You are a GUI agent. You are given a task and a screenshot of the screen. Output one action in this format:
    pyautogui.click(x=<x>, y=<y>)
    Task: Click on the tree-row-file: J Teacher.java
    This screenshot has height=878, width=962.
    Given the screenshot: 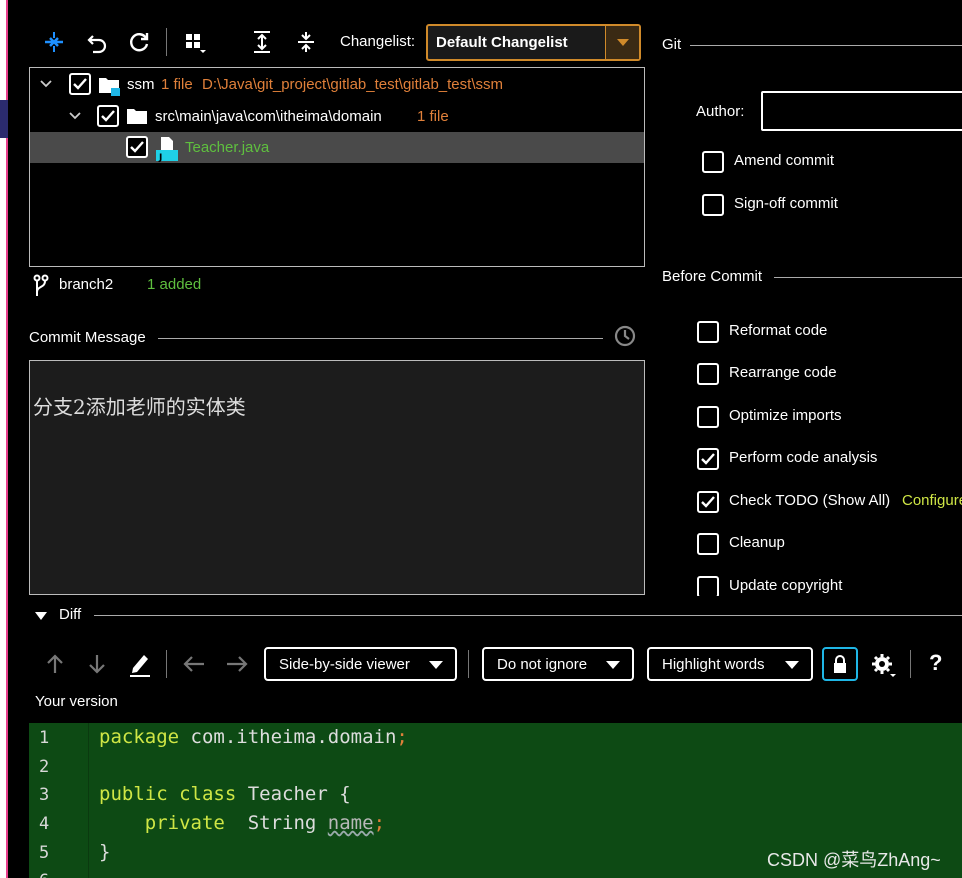 What is the action you would take?
    pyautogui.click(x=337, y=147)
    